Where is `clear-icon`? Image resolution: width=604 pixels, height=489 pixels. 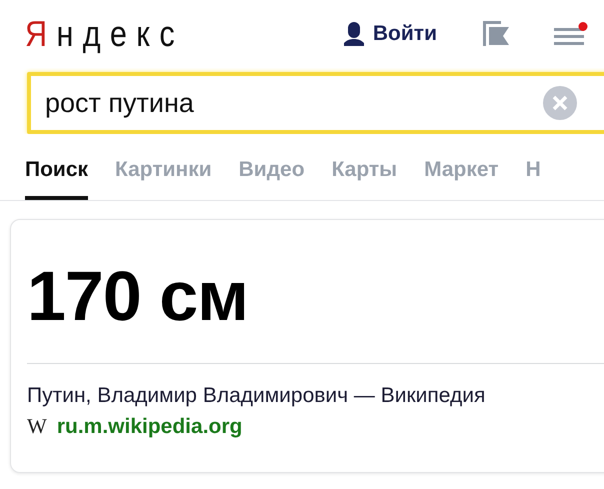 clear-icon is located at coordinates (560, 103).